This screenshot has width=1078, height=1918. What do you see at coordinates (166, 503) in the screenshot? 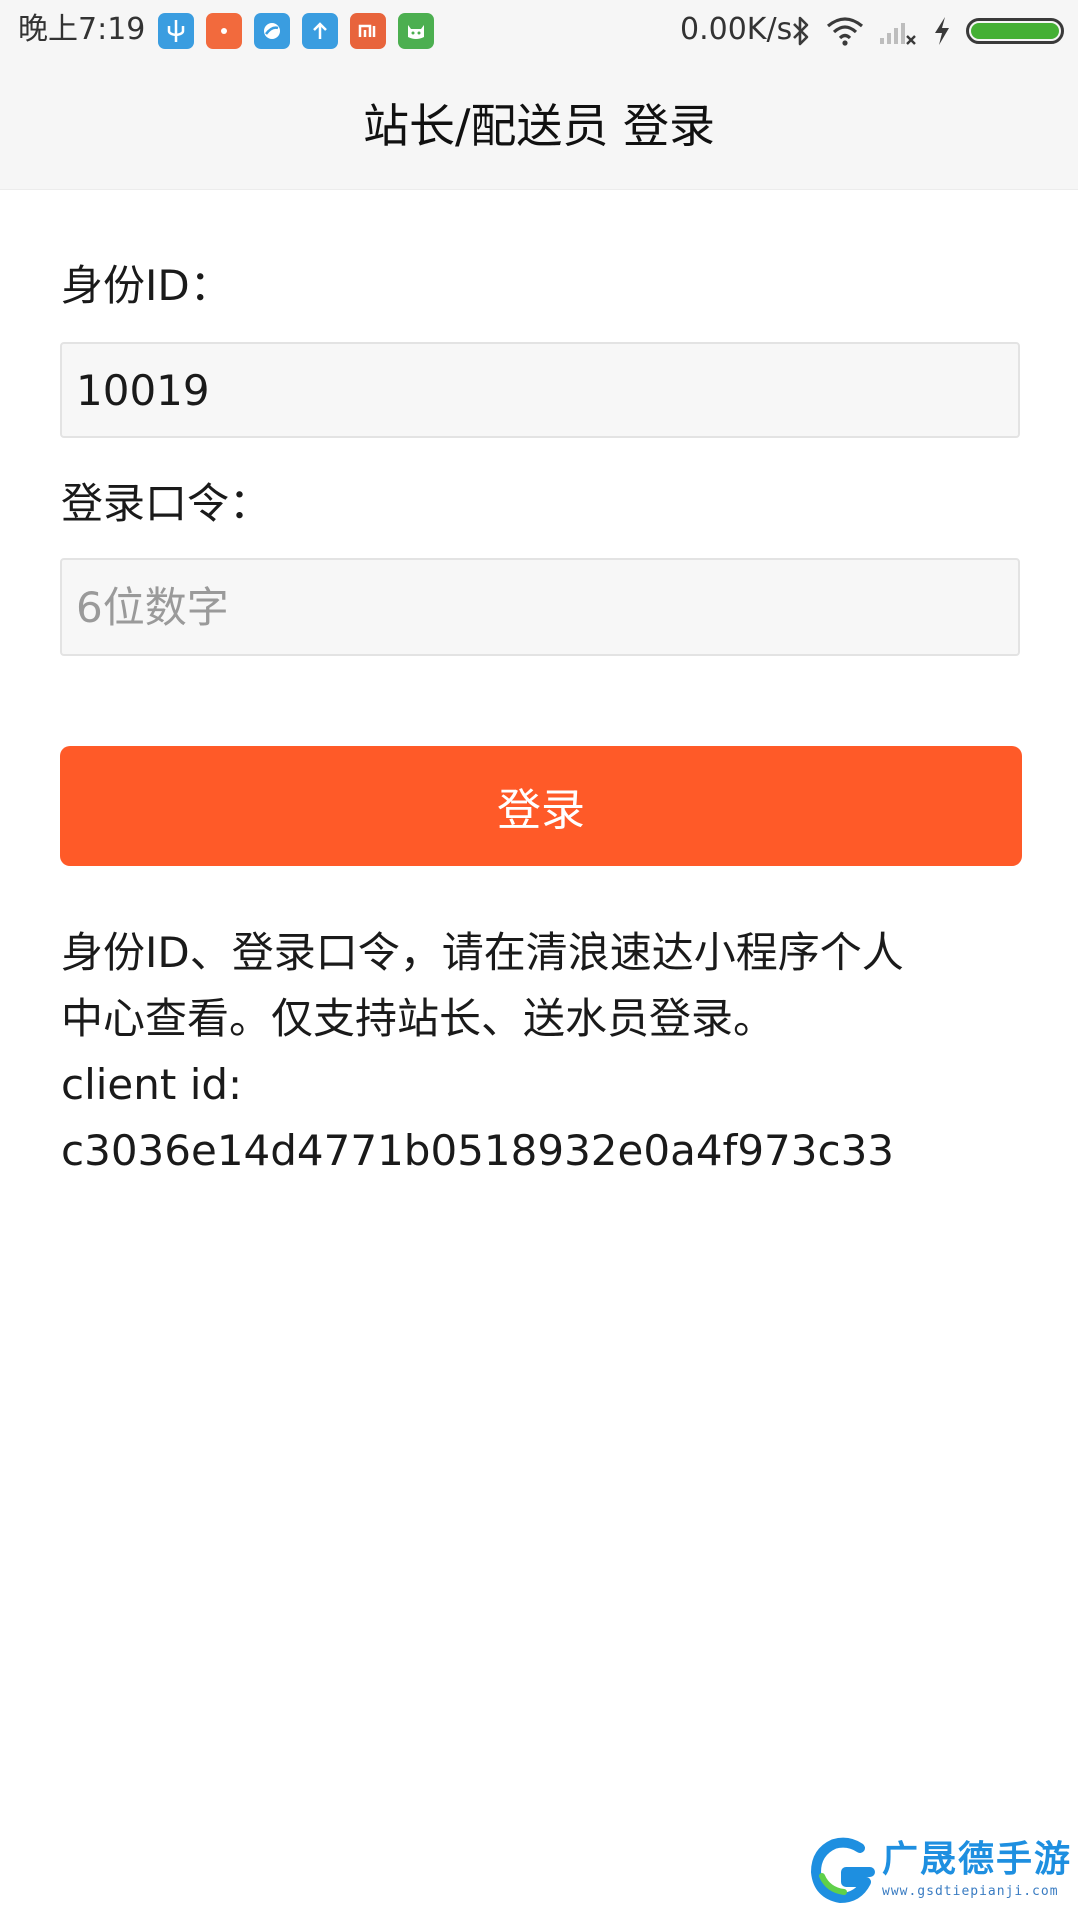
I see `password-label: 登录口令：` at bounding box center [166, 503].